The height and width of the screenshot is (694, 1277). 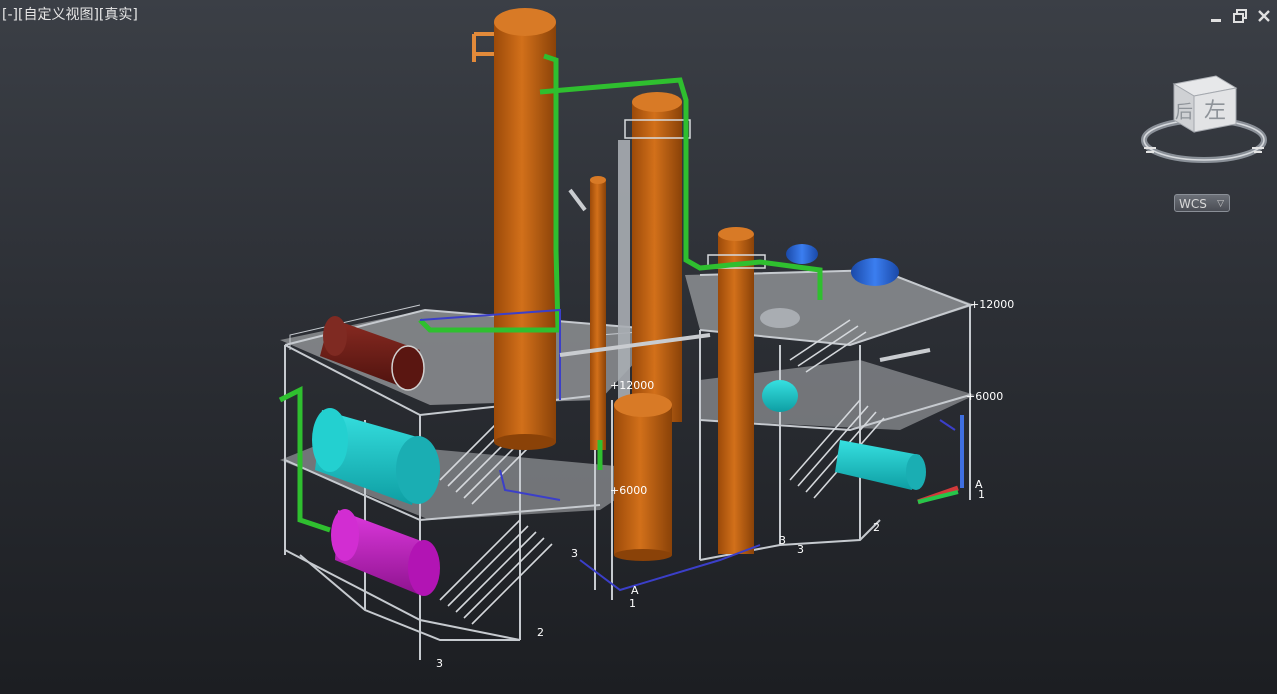 I want to click on short-vertical-drum, so click(x=643, y=477).